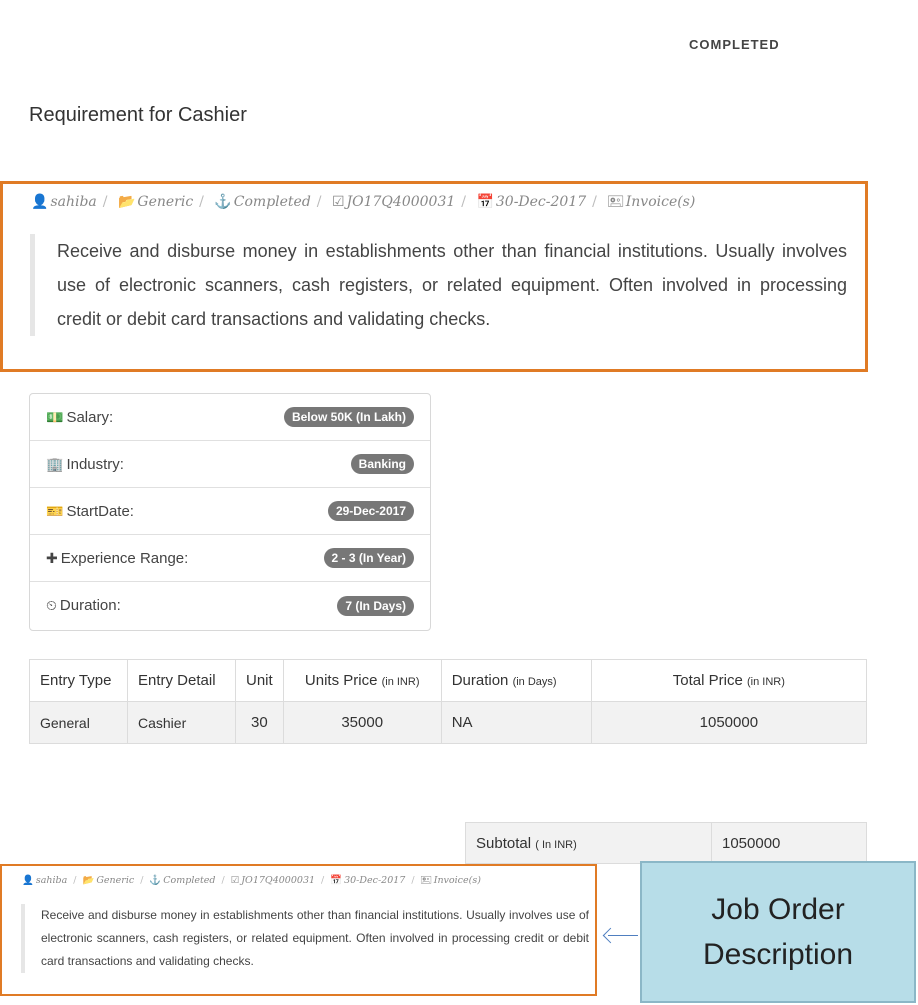 The height and width of the screenshot is (1005, 918). What do you see at coordinates (126, 202) in the screenshot?
I see `folder-icon: 📂` at bounding box center [126, 202].